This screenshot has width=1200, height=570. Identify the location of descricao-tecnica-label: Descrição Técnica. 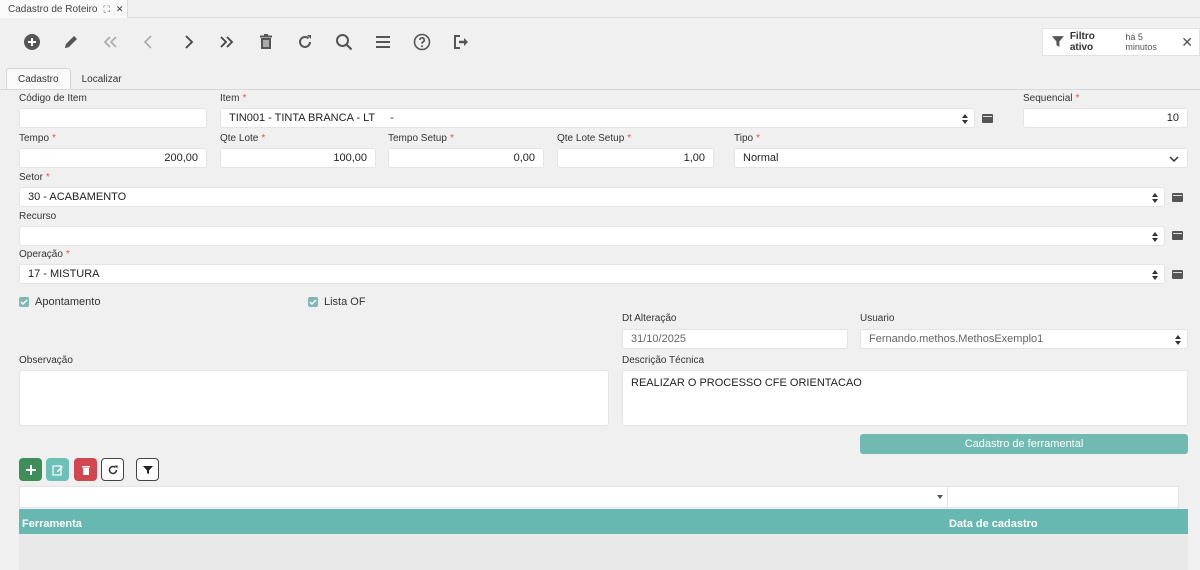
(663, 360).